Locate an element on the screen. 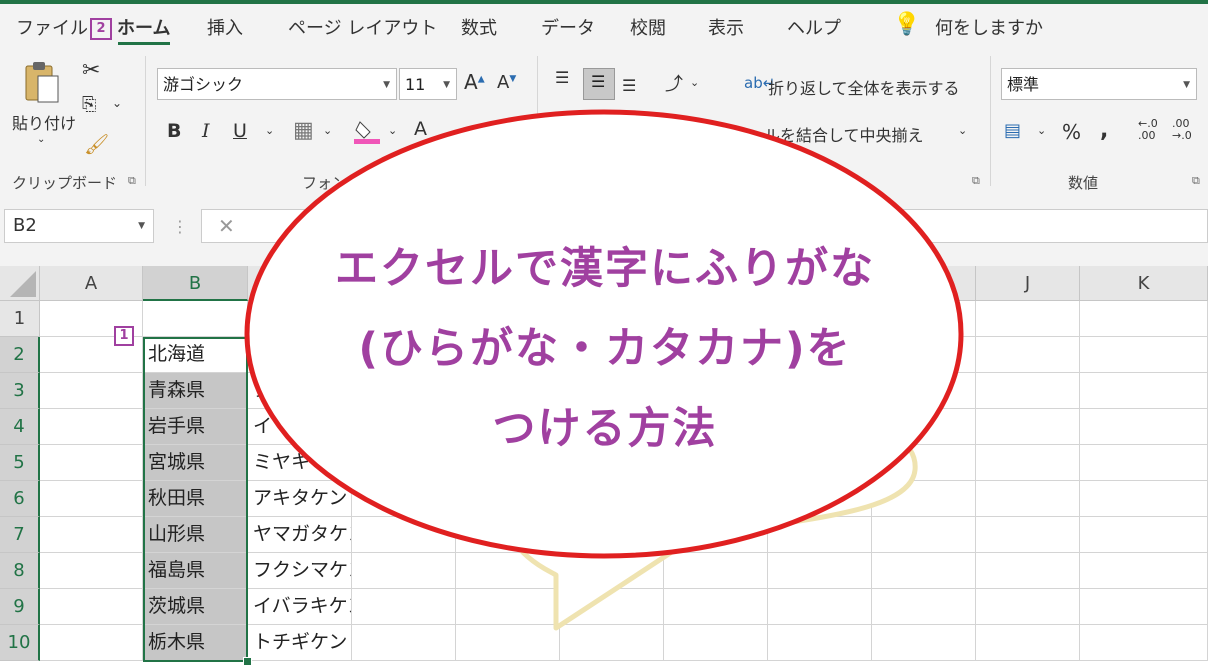 This screenshot has width=1208, height=666. column-header: J is located at coordinates (1028, 283).